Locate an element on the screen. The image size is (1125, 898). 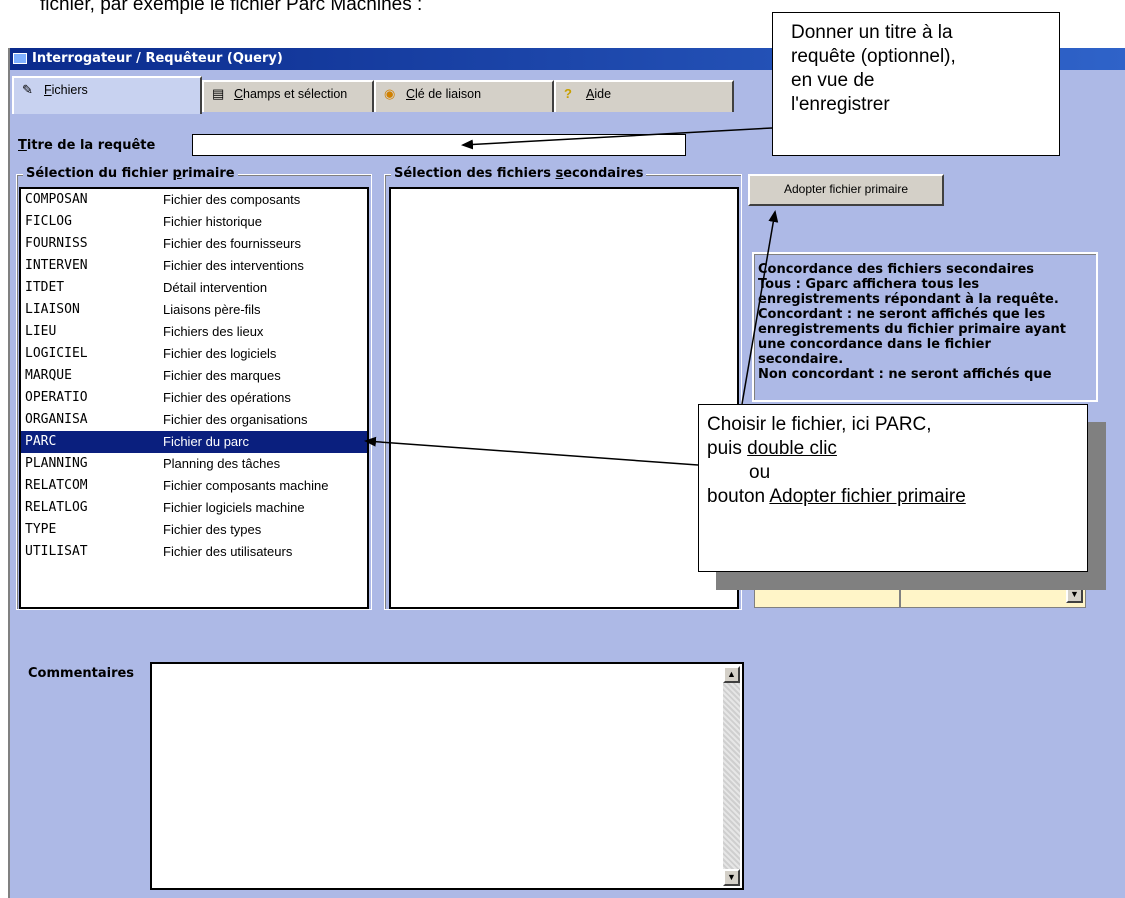
tab-aide-label: ide is located at coordinates (603, 94).